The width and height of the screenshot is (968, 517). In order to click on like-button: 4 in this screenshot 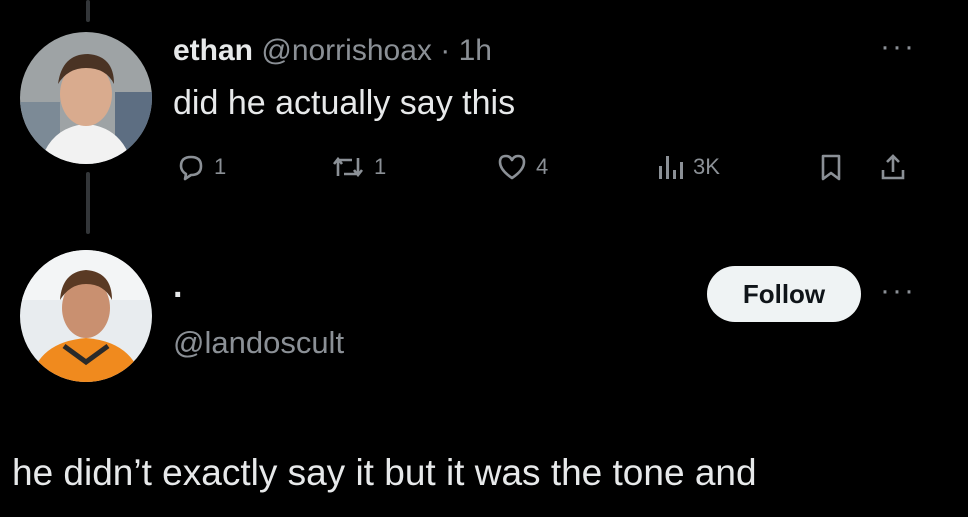, I will do `click(522, 167)`.